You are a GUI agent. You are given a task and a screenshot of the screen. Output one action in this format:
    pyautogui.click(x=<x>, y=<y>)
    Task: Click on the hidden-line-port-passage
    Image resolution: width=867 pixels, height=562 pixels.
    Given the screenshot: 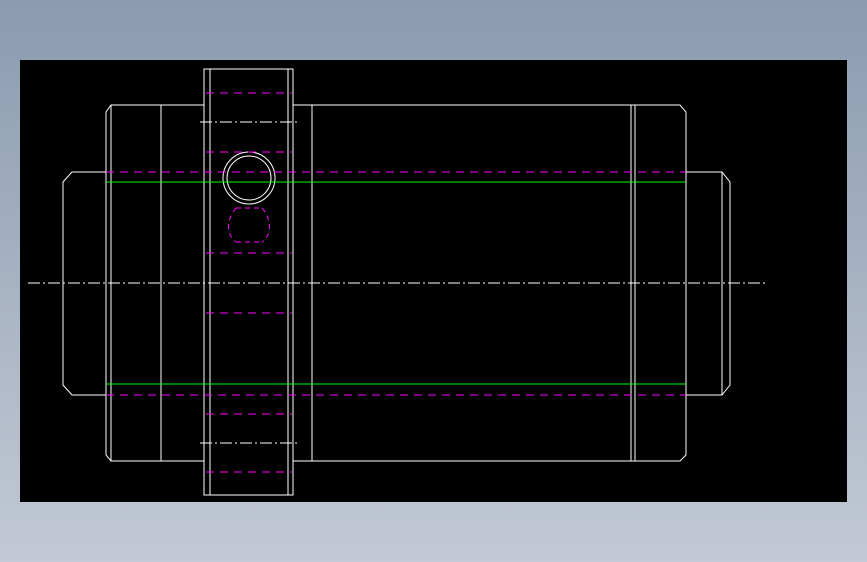 What is the action you would take?
    pyautogui.click(x=249, y=225)
    